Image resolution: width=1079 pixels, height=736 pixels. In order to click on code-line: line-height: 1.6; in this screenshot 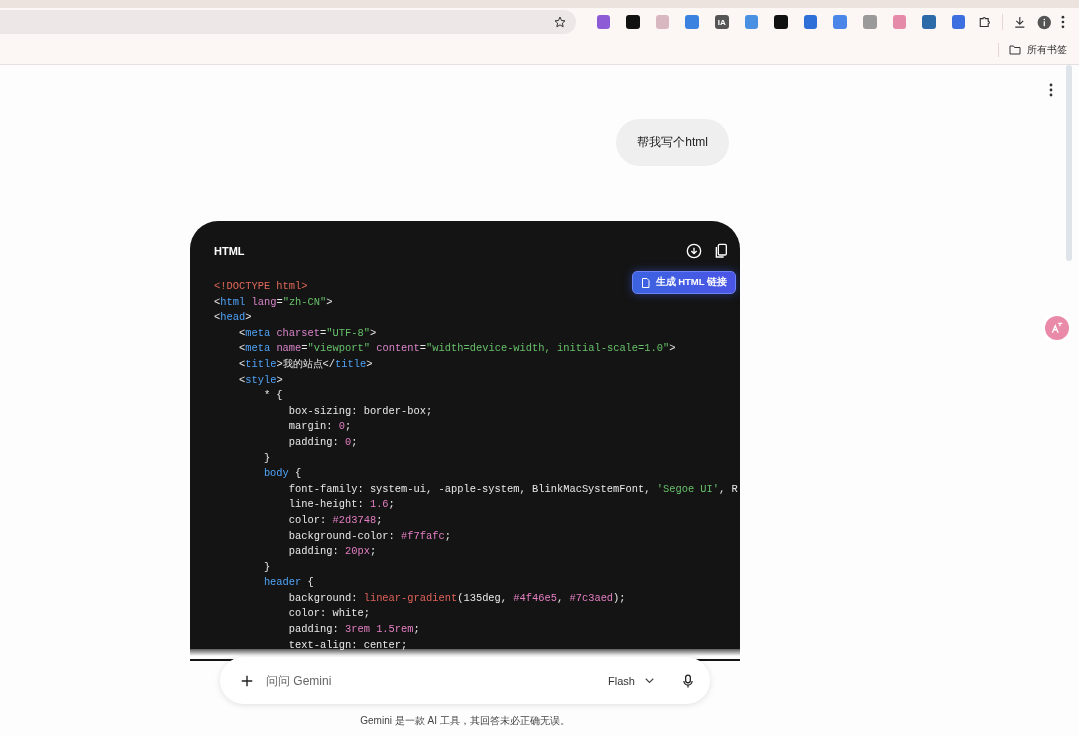, I will do `click(341, 505)`.